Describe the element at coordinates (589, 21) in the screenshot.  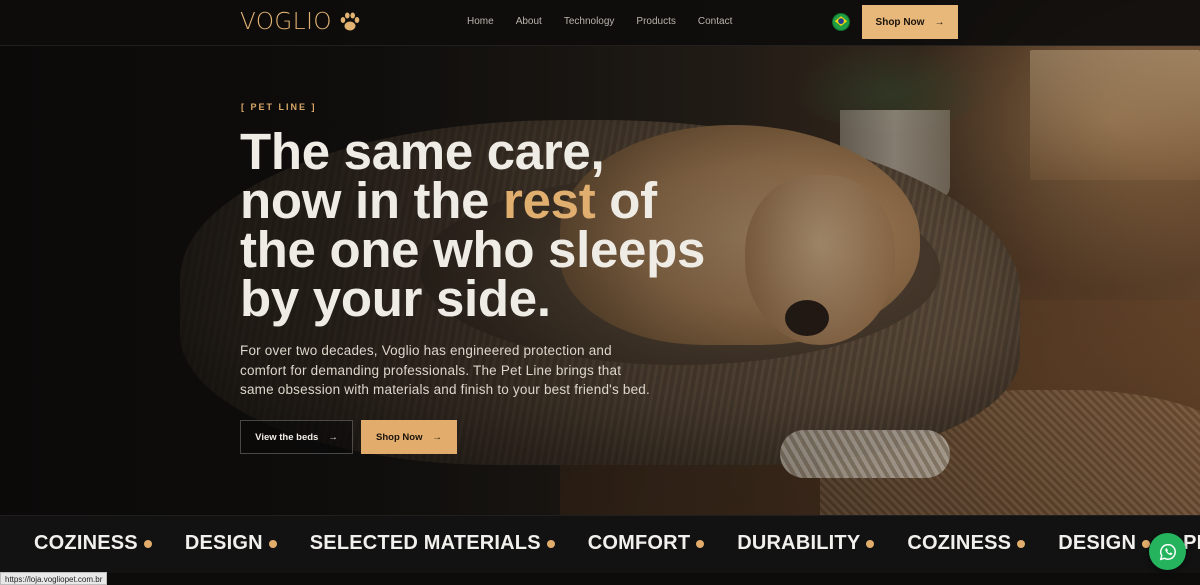
I see `nav-technology: Technology` at that location.